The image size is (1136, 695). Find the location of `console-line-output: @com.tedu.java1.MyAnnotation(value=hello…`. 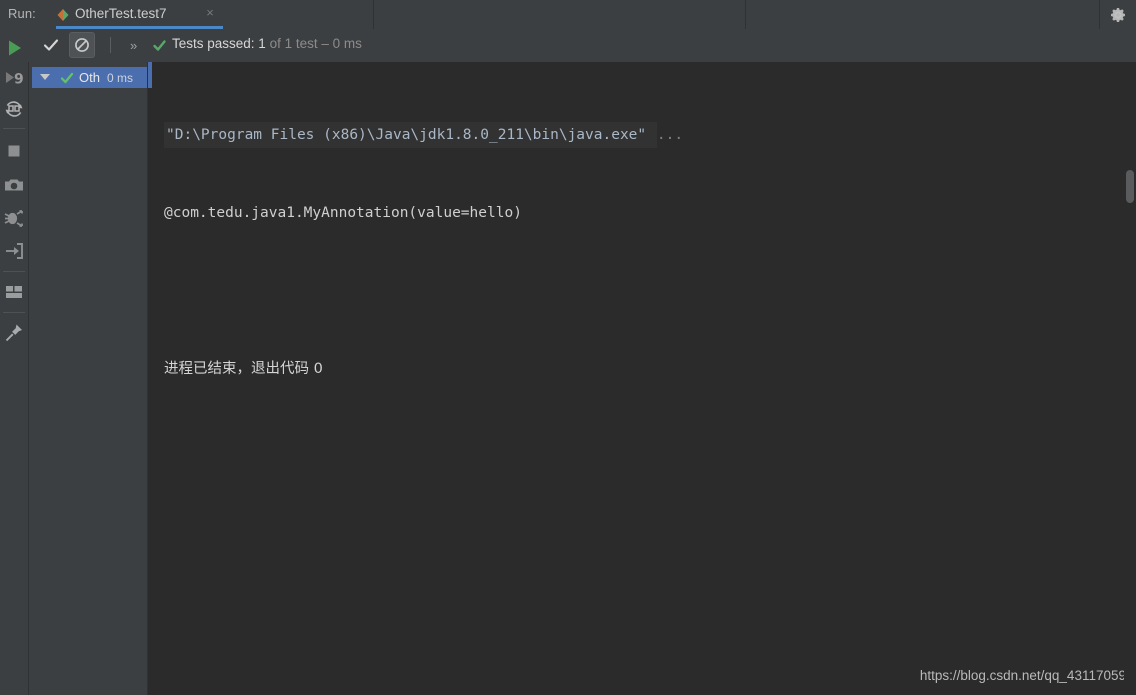

console-line-output: @com.tedu.java1.MyAnnotation(value=hello… is located at coordinates (343, 213).